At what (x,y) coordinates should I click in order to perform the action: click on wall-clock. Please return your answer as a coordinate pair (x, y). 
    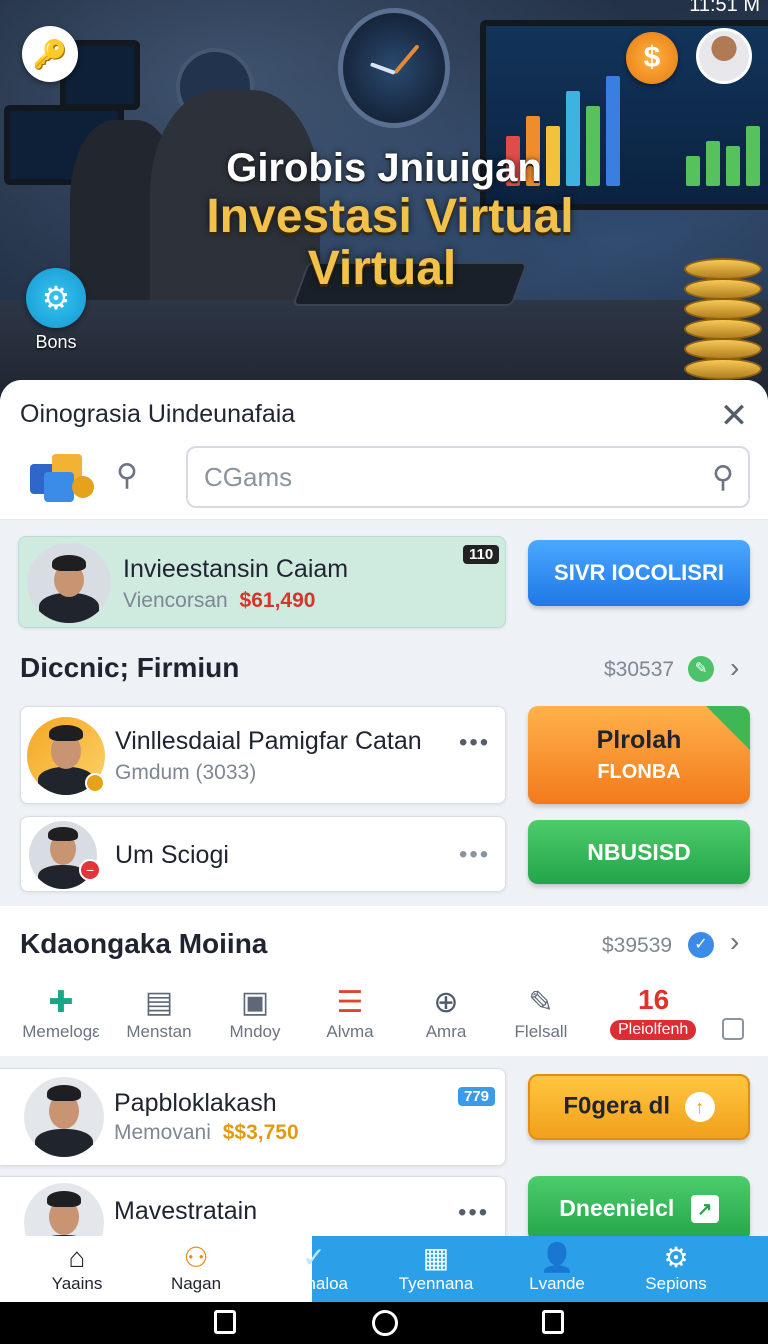
    Looking at the image, I should click on (394, 68).